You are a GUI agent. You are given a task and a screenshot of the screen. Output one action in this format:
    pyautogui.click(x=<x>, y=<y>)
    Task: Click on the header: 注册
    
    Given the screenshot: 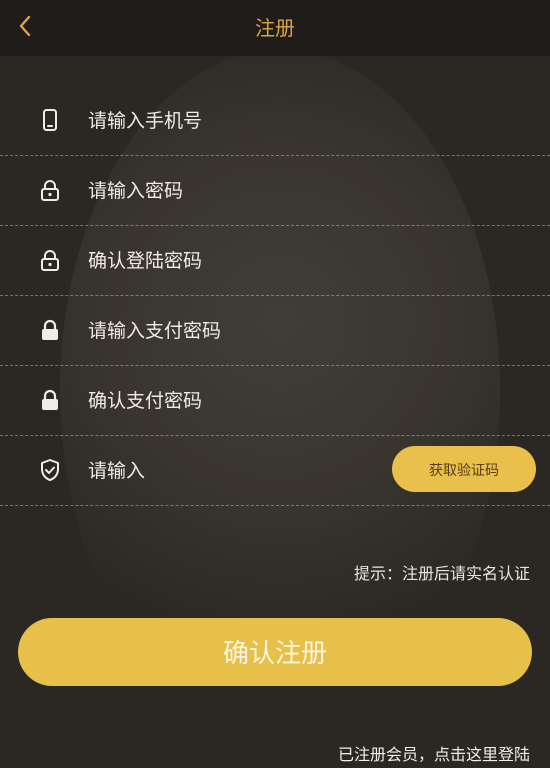 What is the action you would take?
    pyautogui.click(x=275, y=28)
    